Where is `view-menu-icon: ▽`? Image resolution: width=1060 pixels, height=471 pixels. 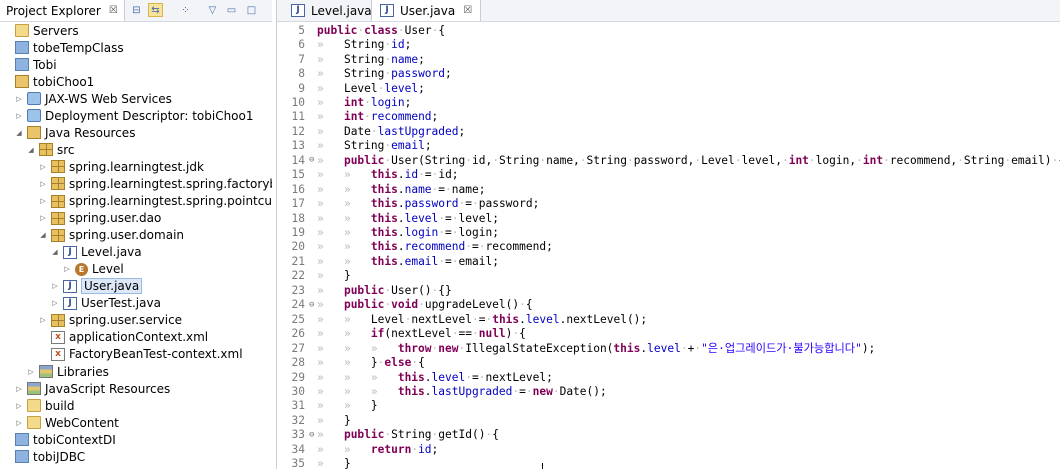
view-menu-icon: ▽ is located at coordinates (212, 10).